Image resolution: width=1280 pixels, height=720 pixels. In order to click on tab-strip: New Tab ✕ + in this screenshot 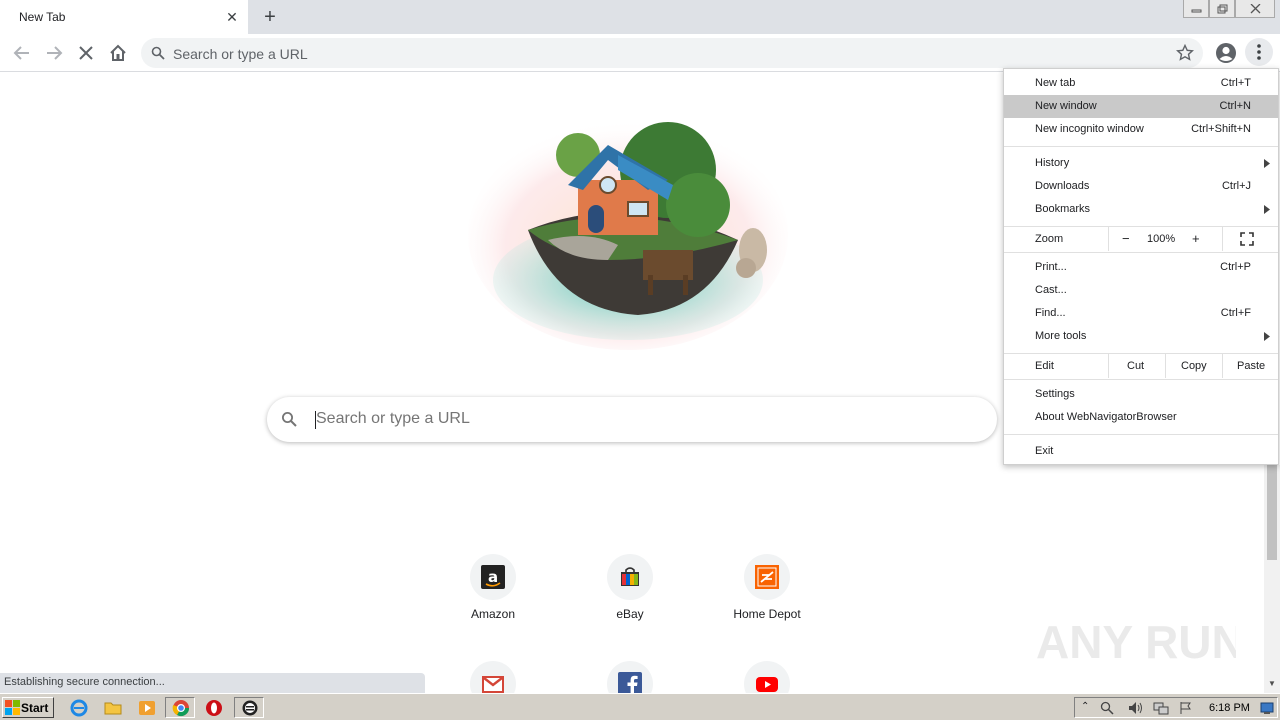, I will do `click(640, 17)`.